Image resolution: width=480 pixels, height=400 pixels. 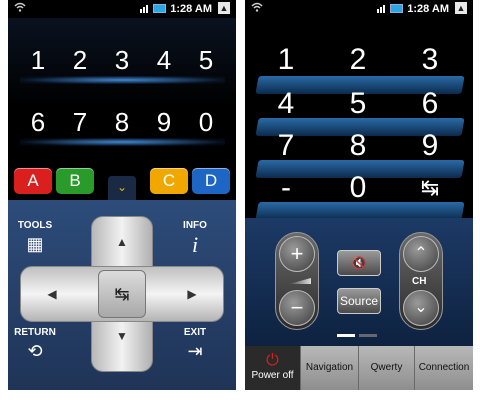 What do you see at coordinates (195, 332) in the screenshot?
I see `exit-label: EXIT` at bounding box center [195, 332].